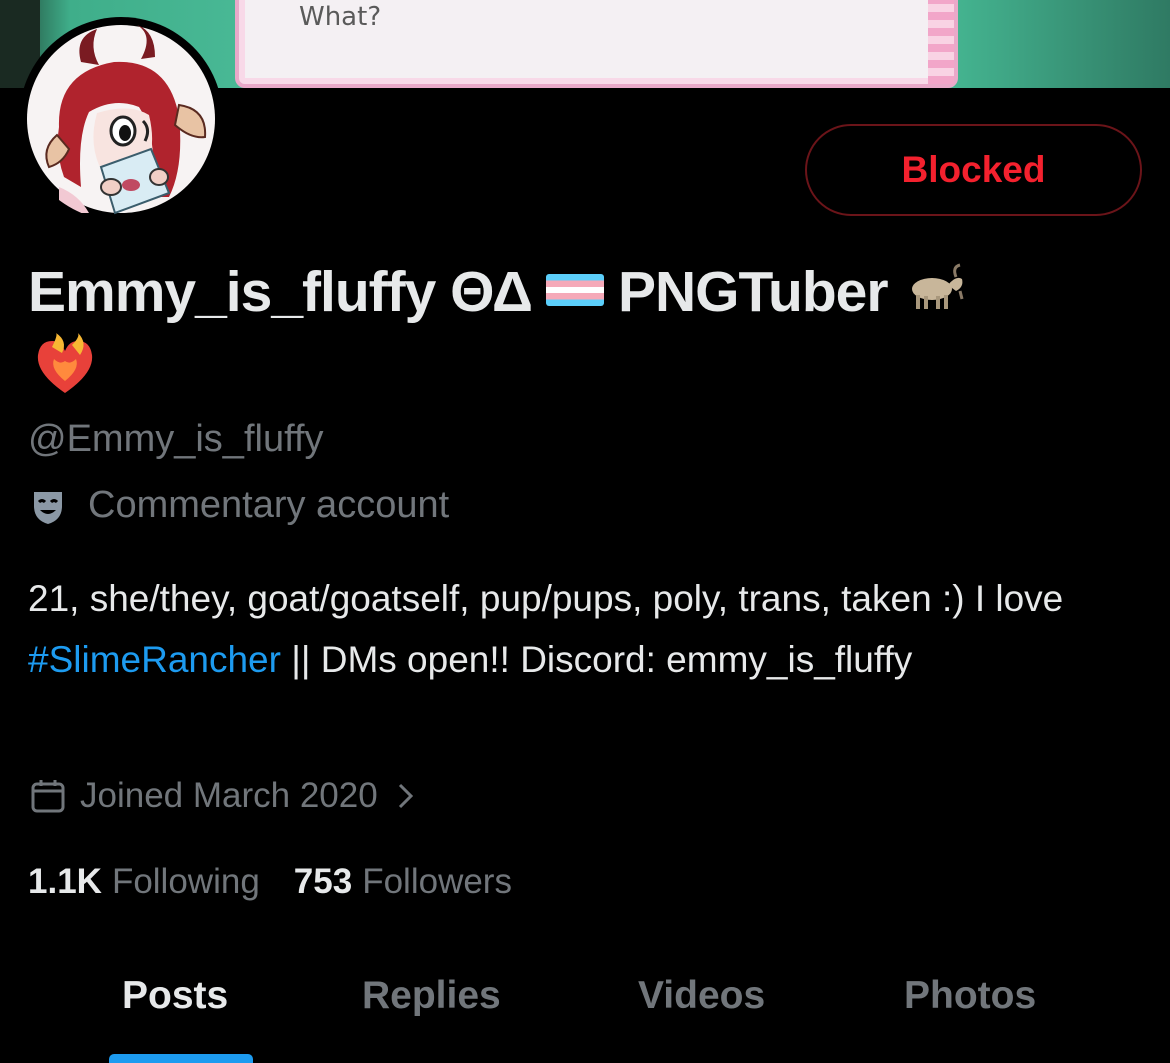 The height and width of the screenshot is (1063, 1170). What do you see at coordinates (270, 882) in the screenshot?
I see `follow-stats: 1.1K Following 753 Followers` at bounding box center [270, 882].